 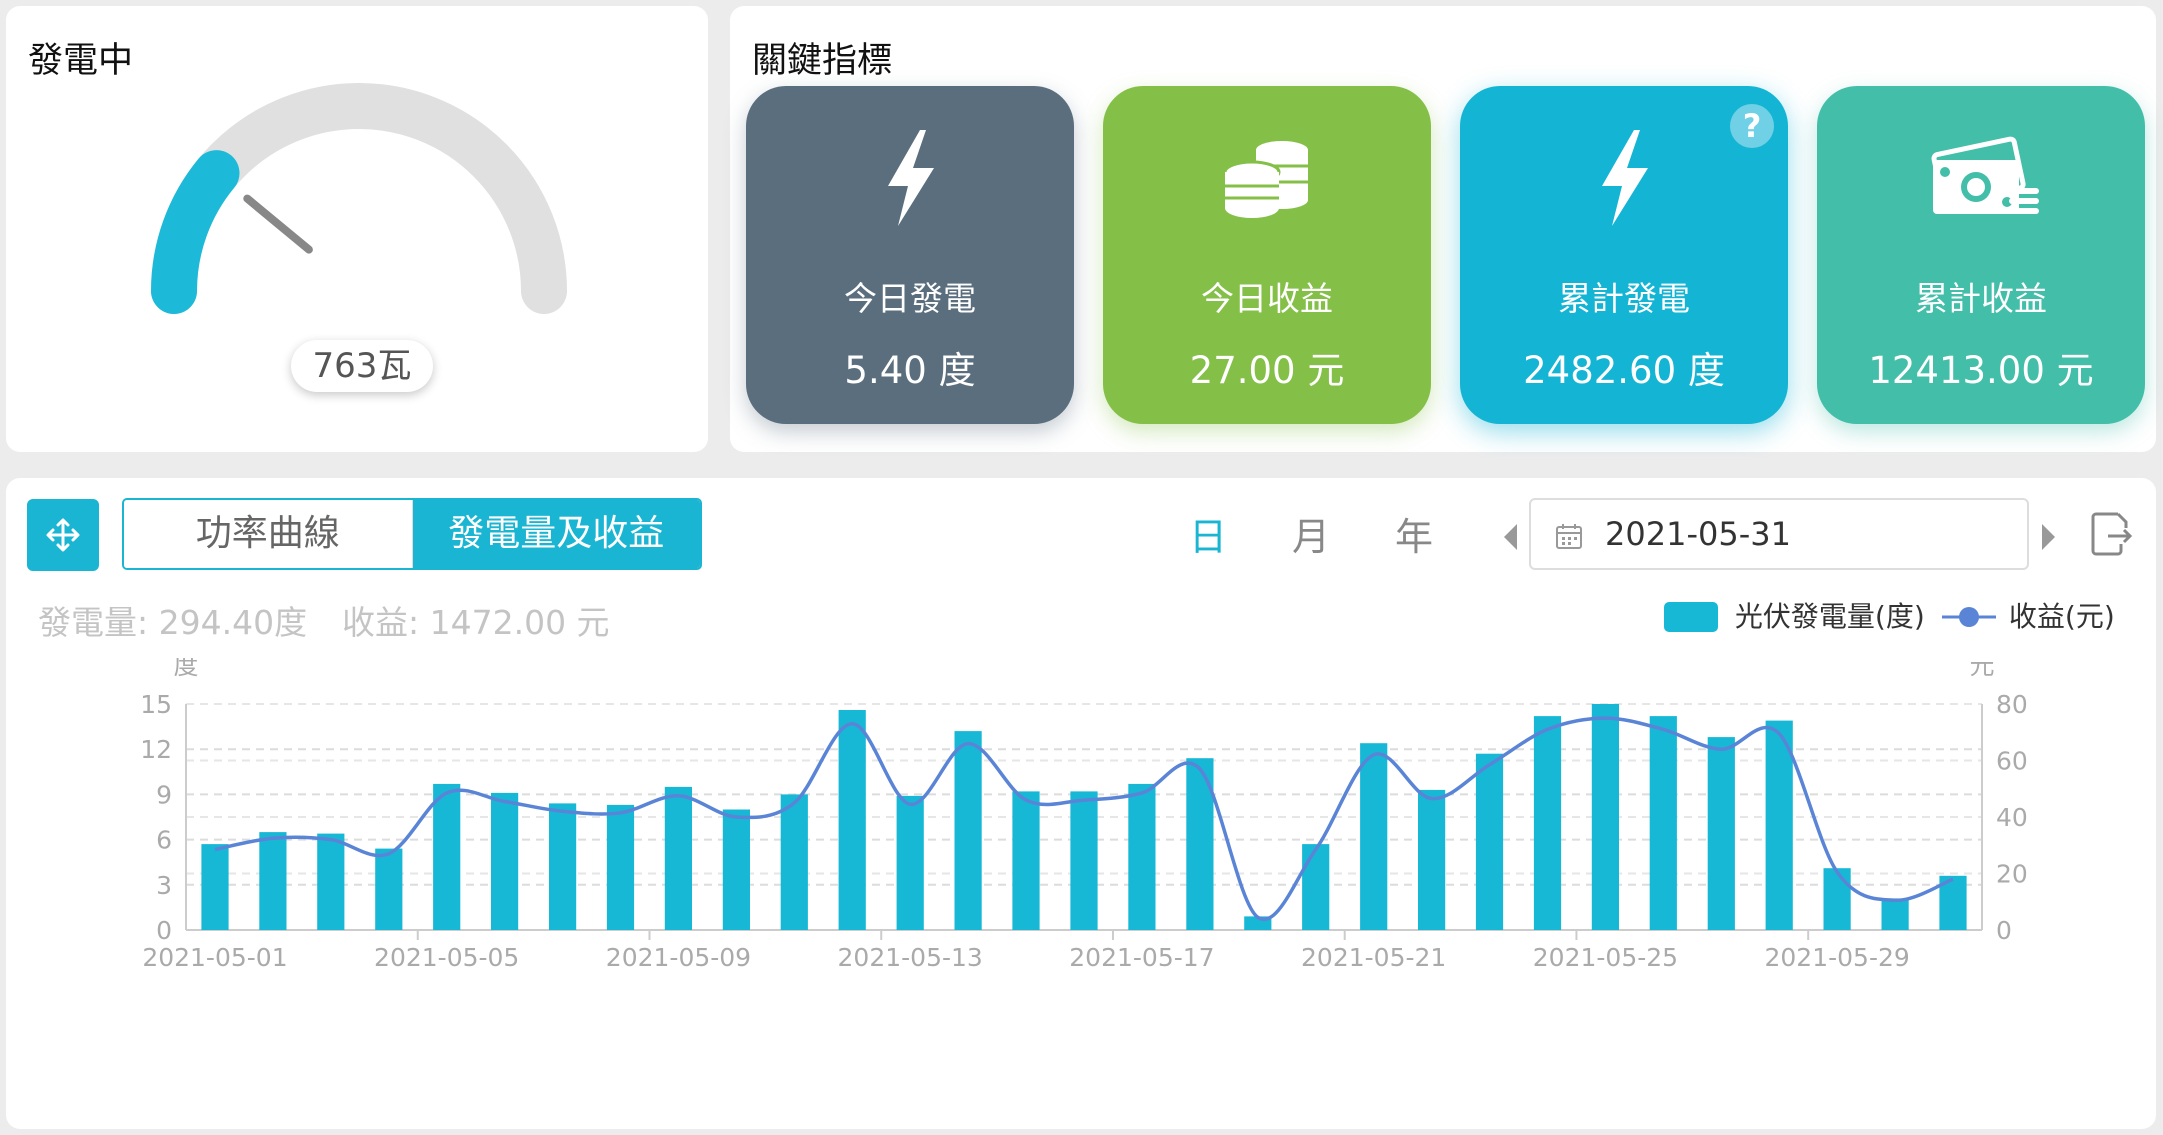 What do you see at coordinates (1624, 298) in the screenshot?
I see `kpi-label: 累計發電` at bounding box center [1624, 298].